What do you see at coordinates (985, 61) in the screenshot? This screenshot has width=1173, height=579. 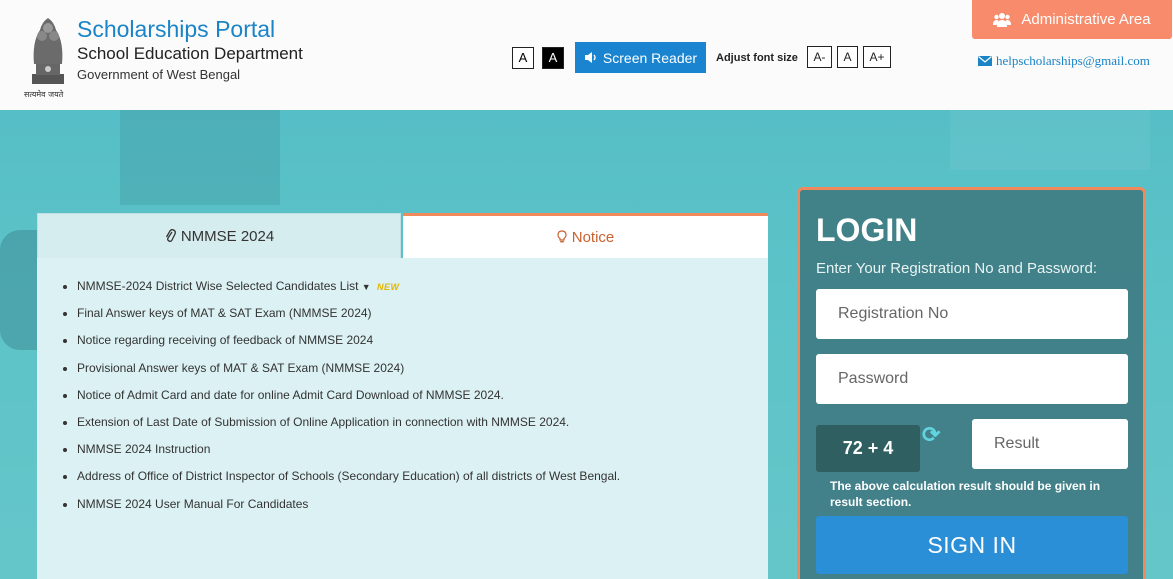 I see `envelope-icon` at bounding box center [985, 61].